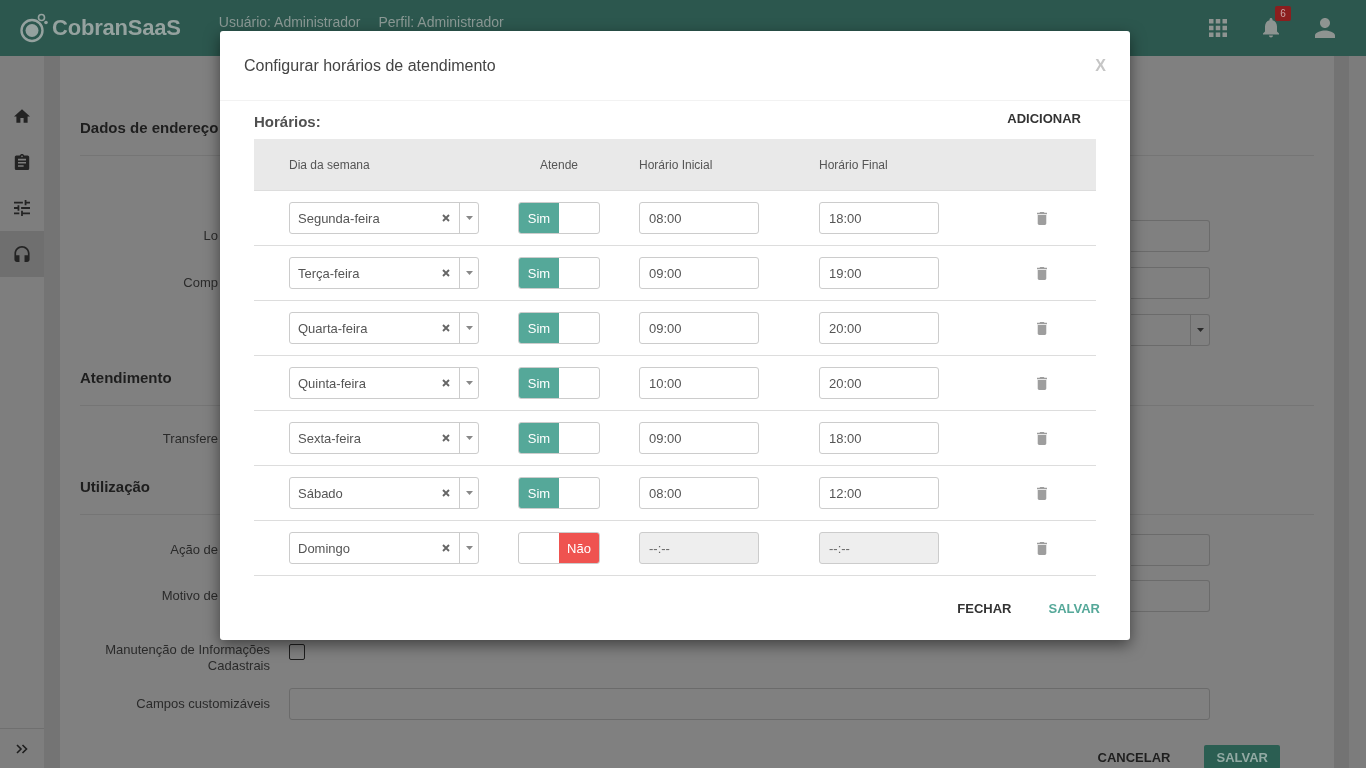 Image resolution: width=1366 pixels, height=768 pixels. What do you see at coordinates (699, 383) in the screenshot?
I see `start-time-field: 10:00` at bounding box center [699, 383].